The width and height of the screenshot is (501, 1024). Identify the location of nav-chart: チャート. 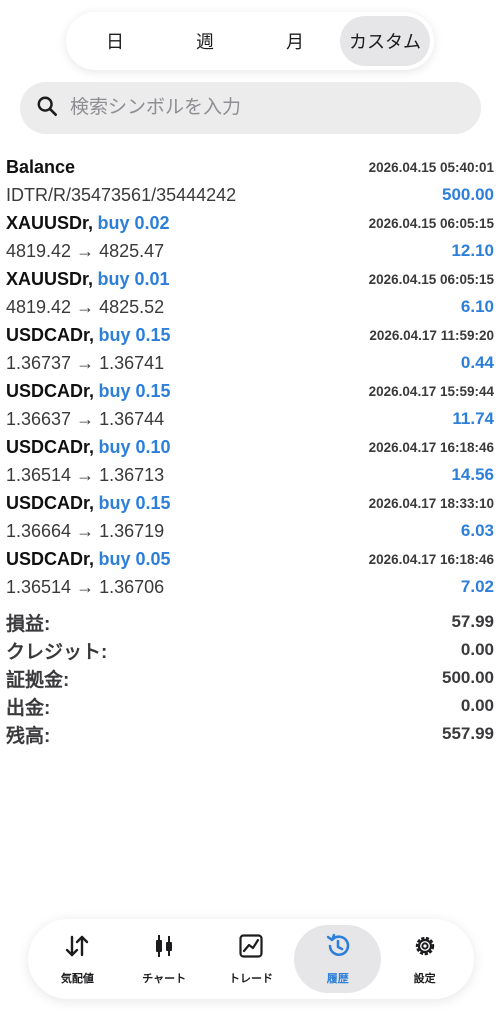
(164, 959).